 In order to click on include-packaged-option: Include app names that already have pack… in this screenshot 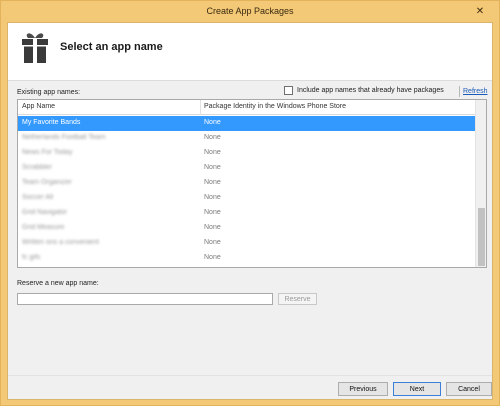, I will do `click(364, 90)`.